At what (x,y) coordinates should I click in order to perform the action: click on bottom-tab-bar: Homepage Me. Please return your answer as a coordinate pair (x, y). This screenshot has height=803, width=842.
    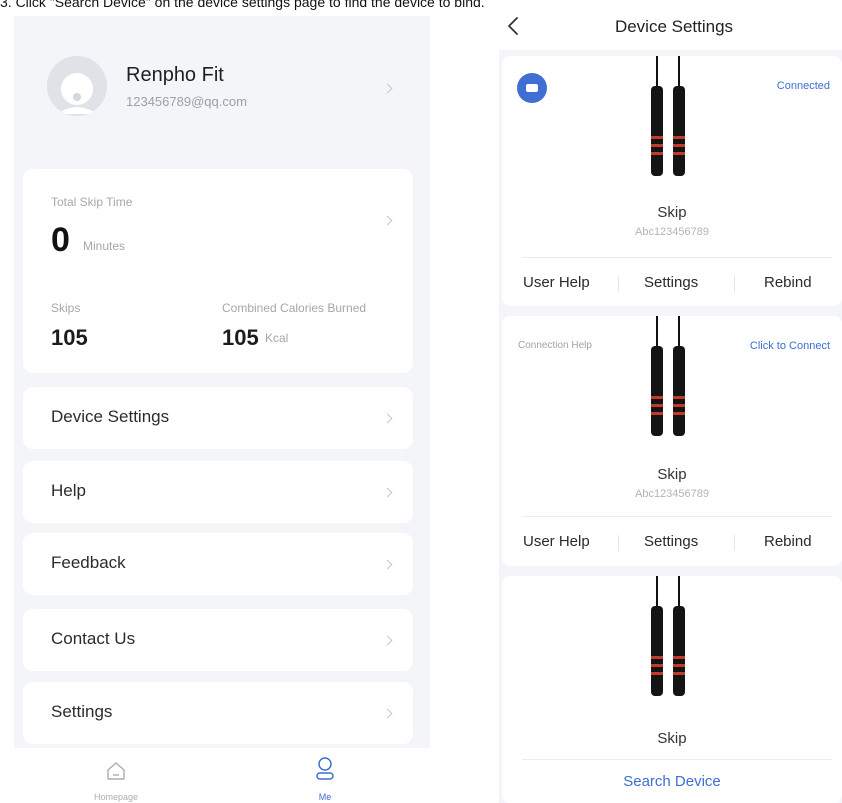
    Looking at the image, I should click on (222, 775).